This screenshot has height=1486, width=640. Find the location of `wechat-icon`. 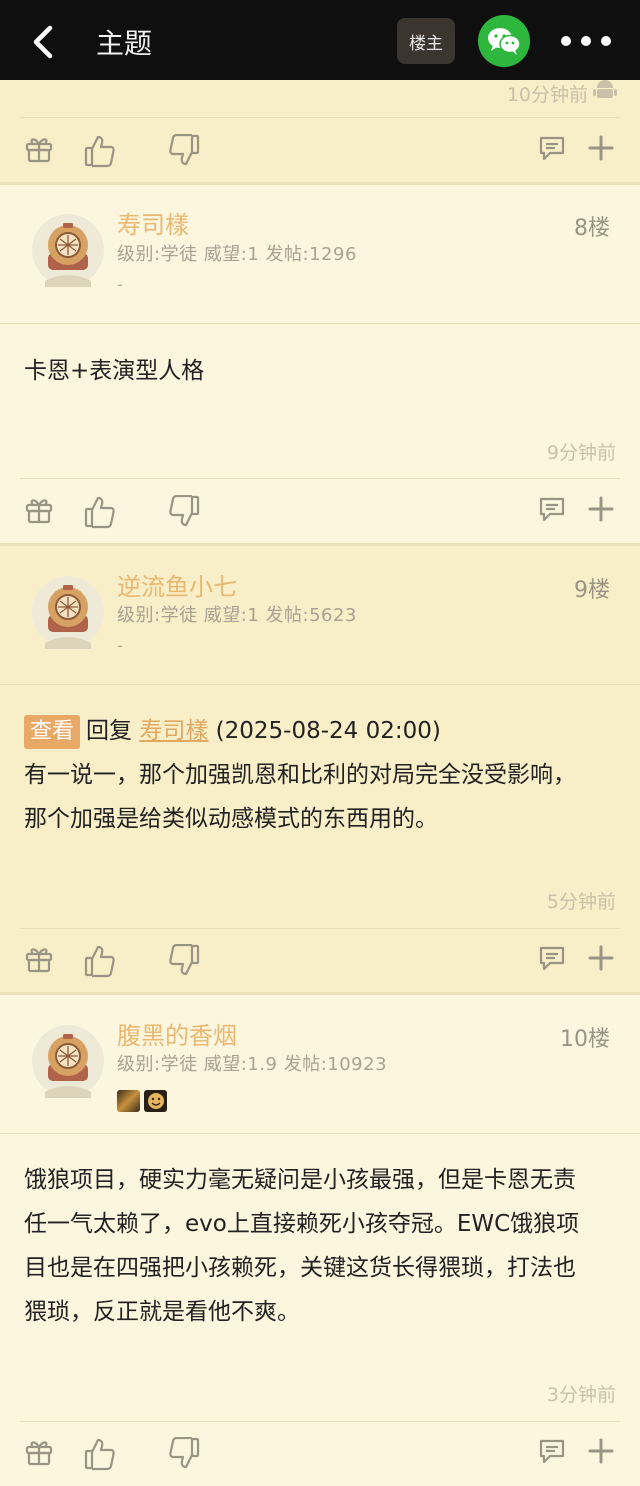

wechat-icon is located at coordinates (504, 41).